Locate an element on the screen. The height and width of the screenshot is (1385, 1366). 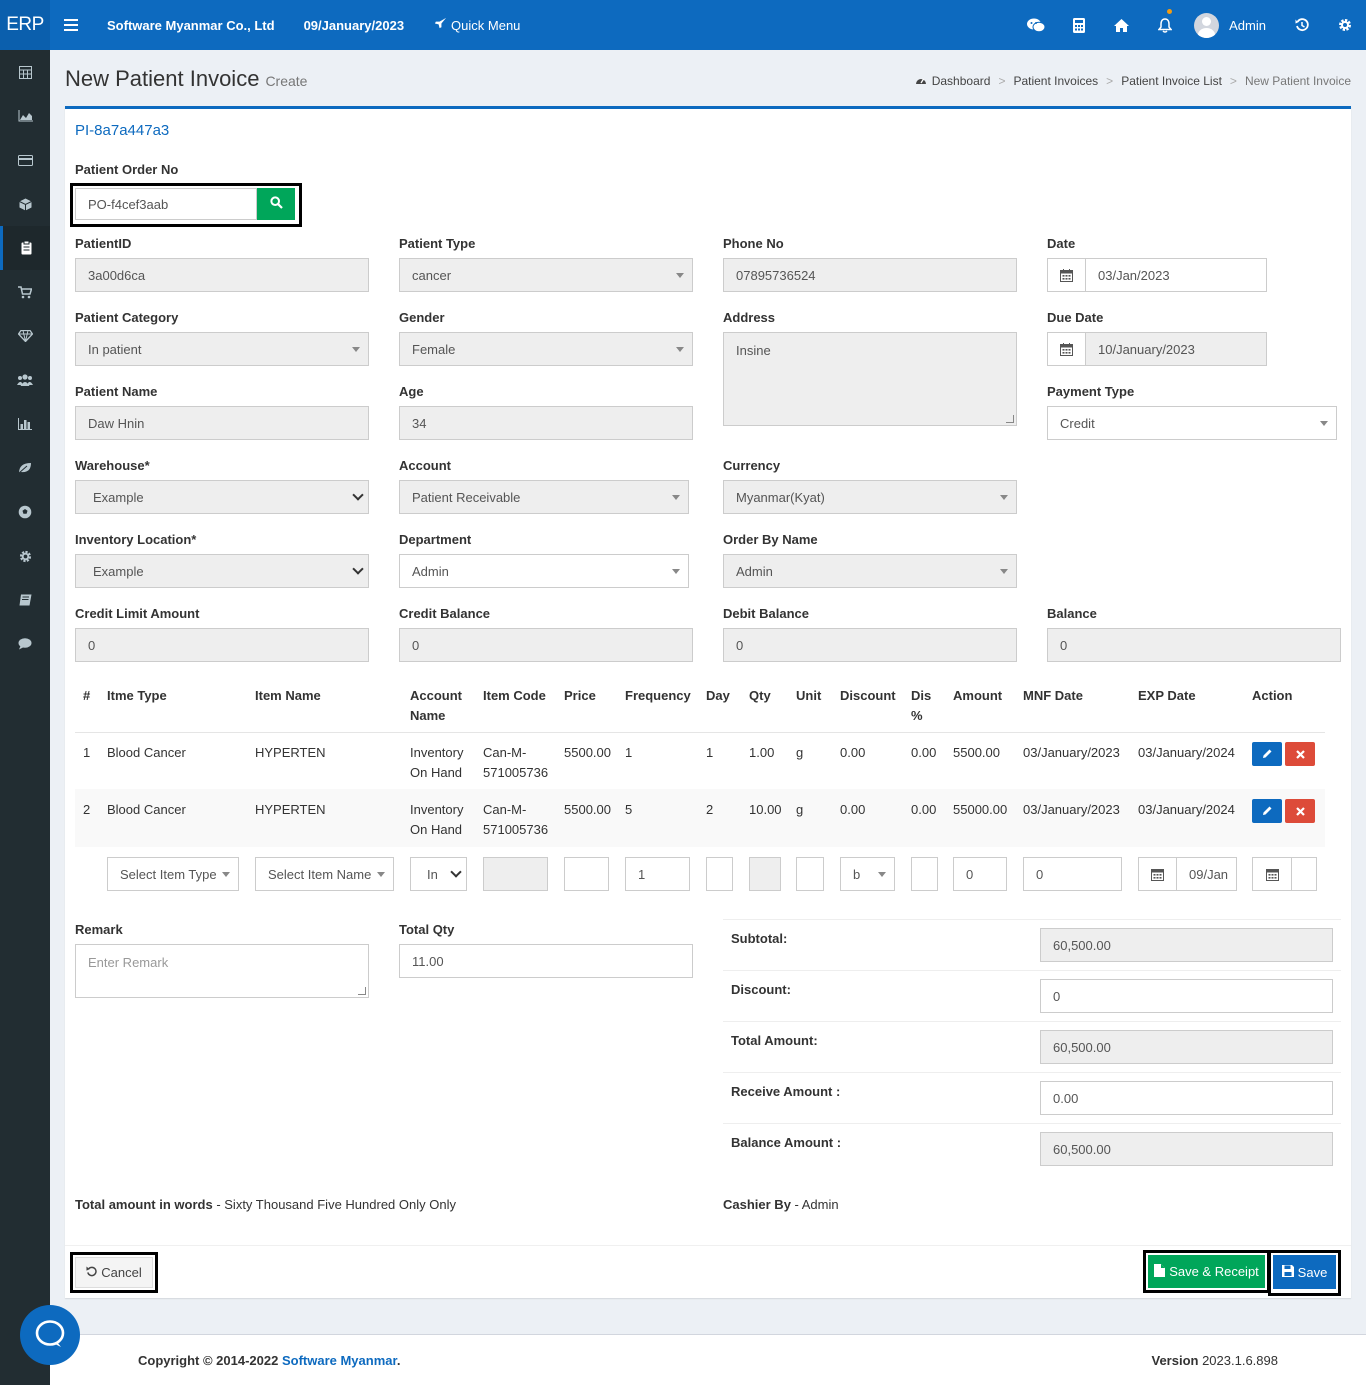
settings-gear-icon is located at coordinates (1344, 25).